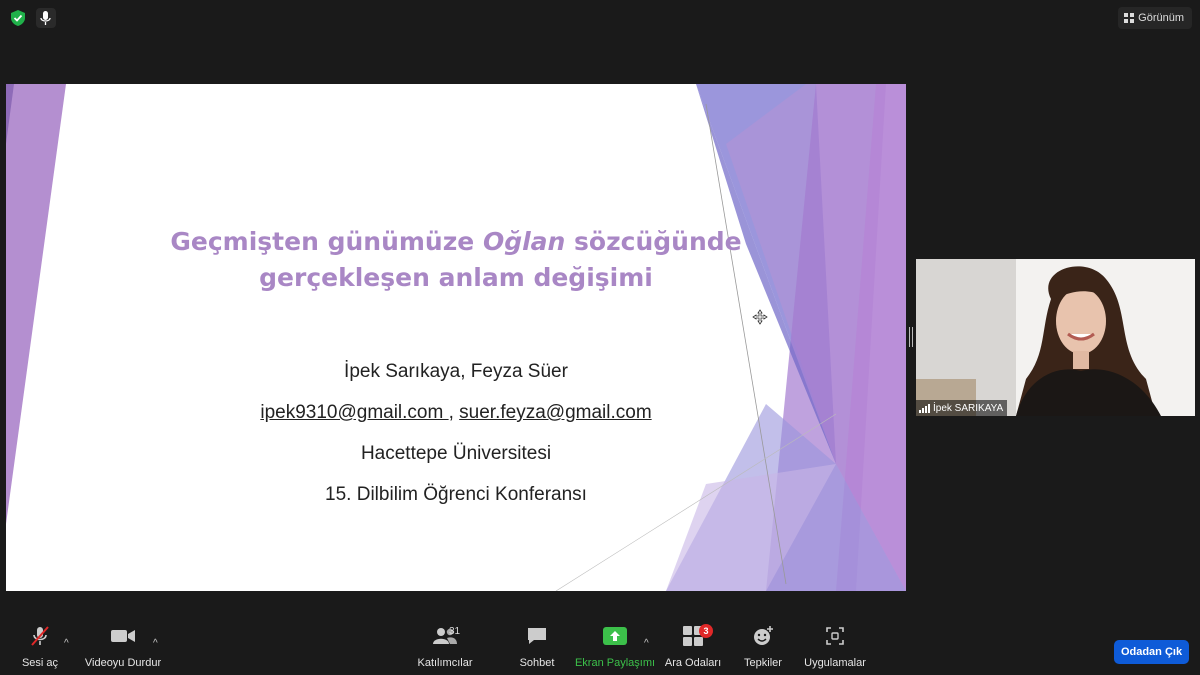  What do you see at coordinates (456, 277) in the screenshot?
I see `title-line-2: gerçekleşen anlam değişimi` at bounding box center [456, 277].